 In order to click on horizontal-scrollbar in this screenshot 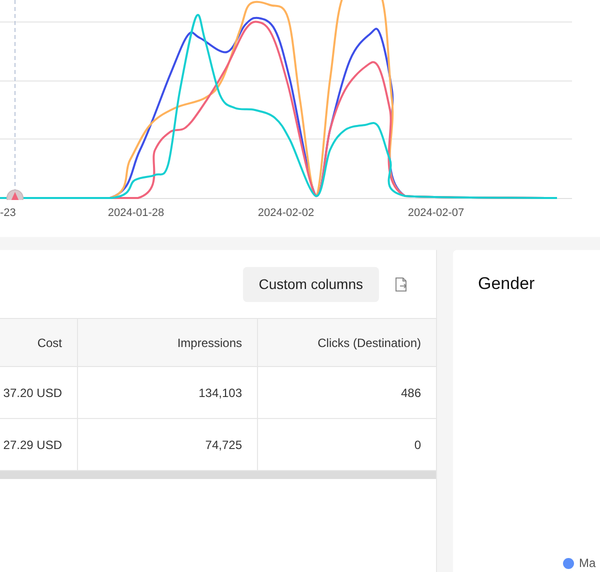, I will do `click(218, 475)`.